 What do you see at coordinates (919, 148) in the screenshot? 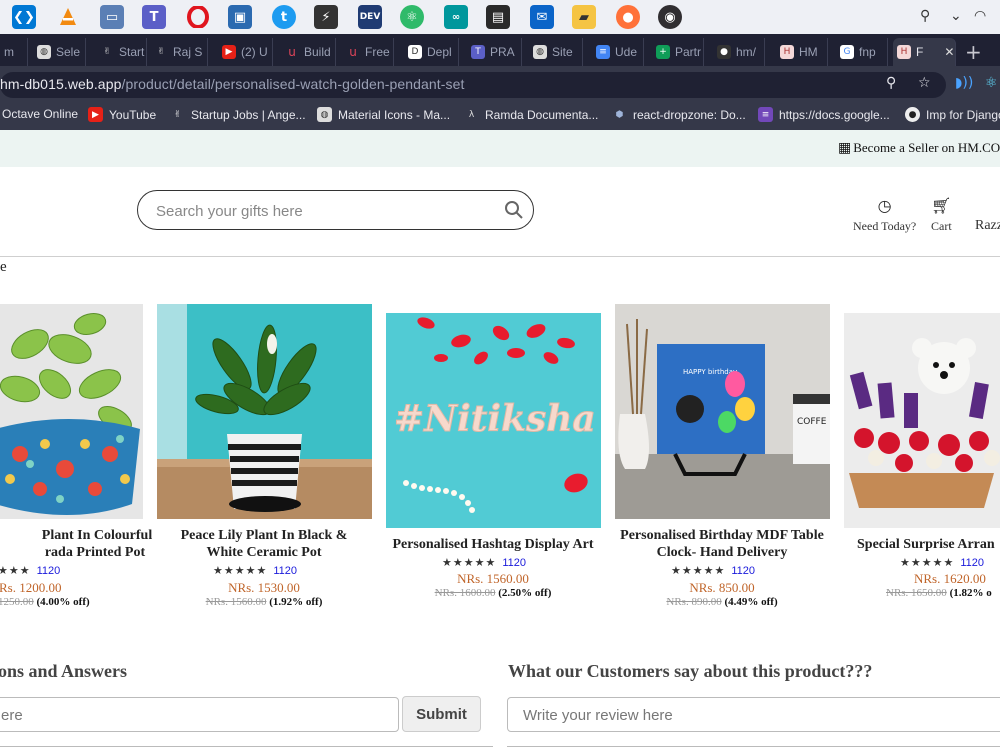
I see `become-seller-link: ▦ Become a Seller on HM.COM` at bounding box center [919, 148].